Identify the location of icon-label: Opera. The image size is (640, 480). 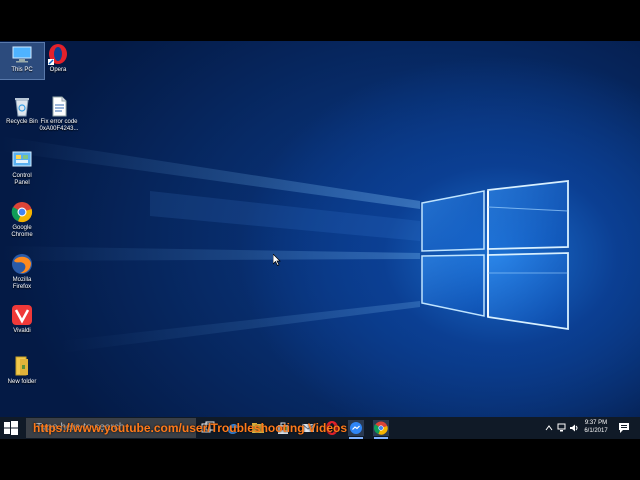
(58, 70).